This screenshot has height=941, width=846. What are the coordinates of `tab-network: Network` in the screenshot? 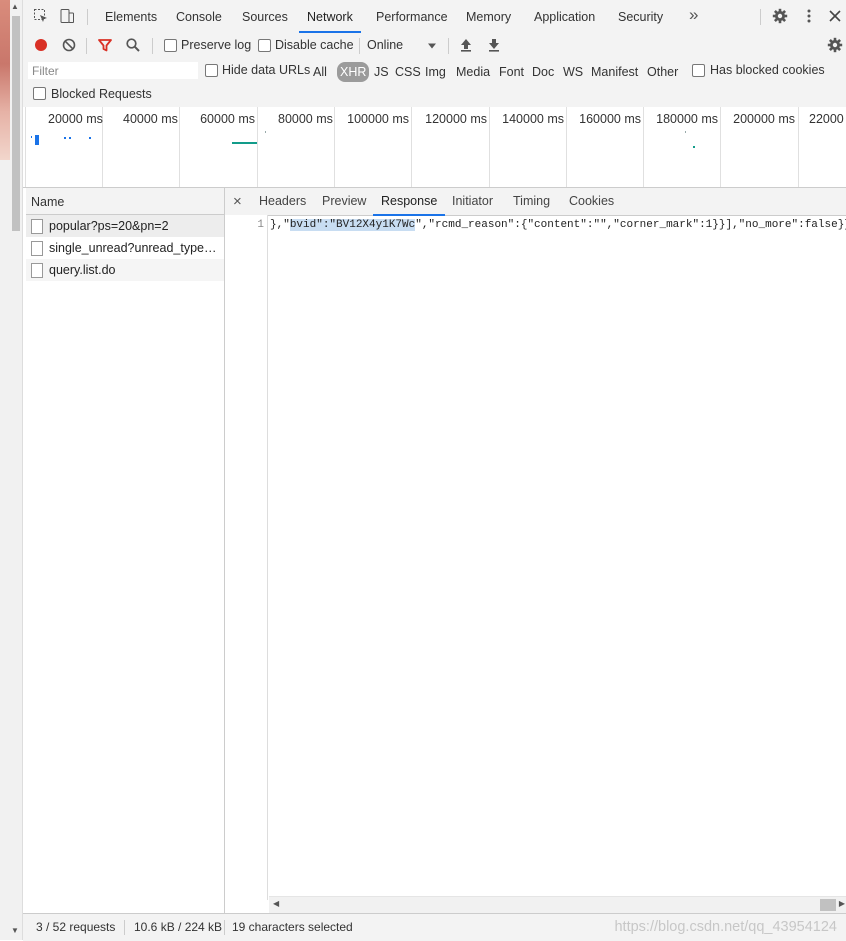 It's located at (330, 16).